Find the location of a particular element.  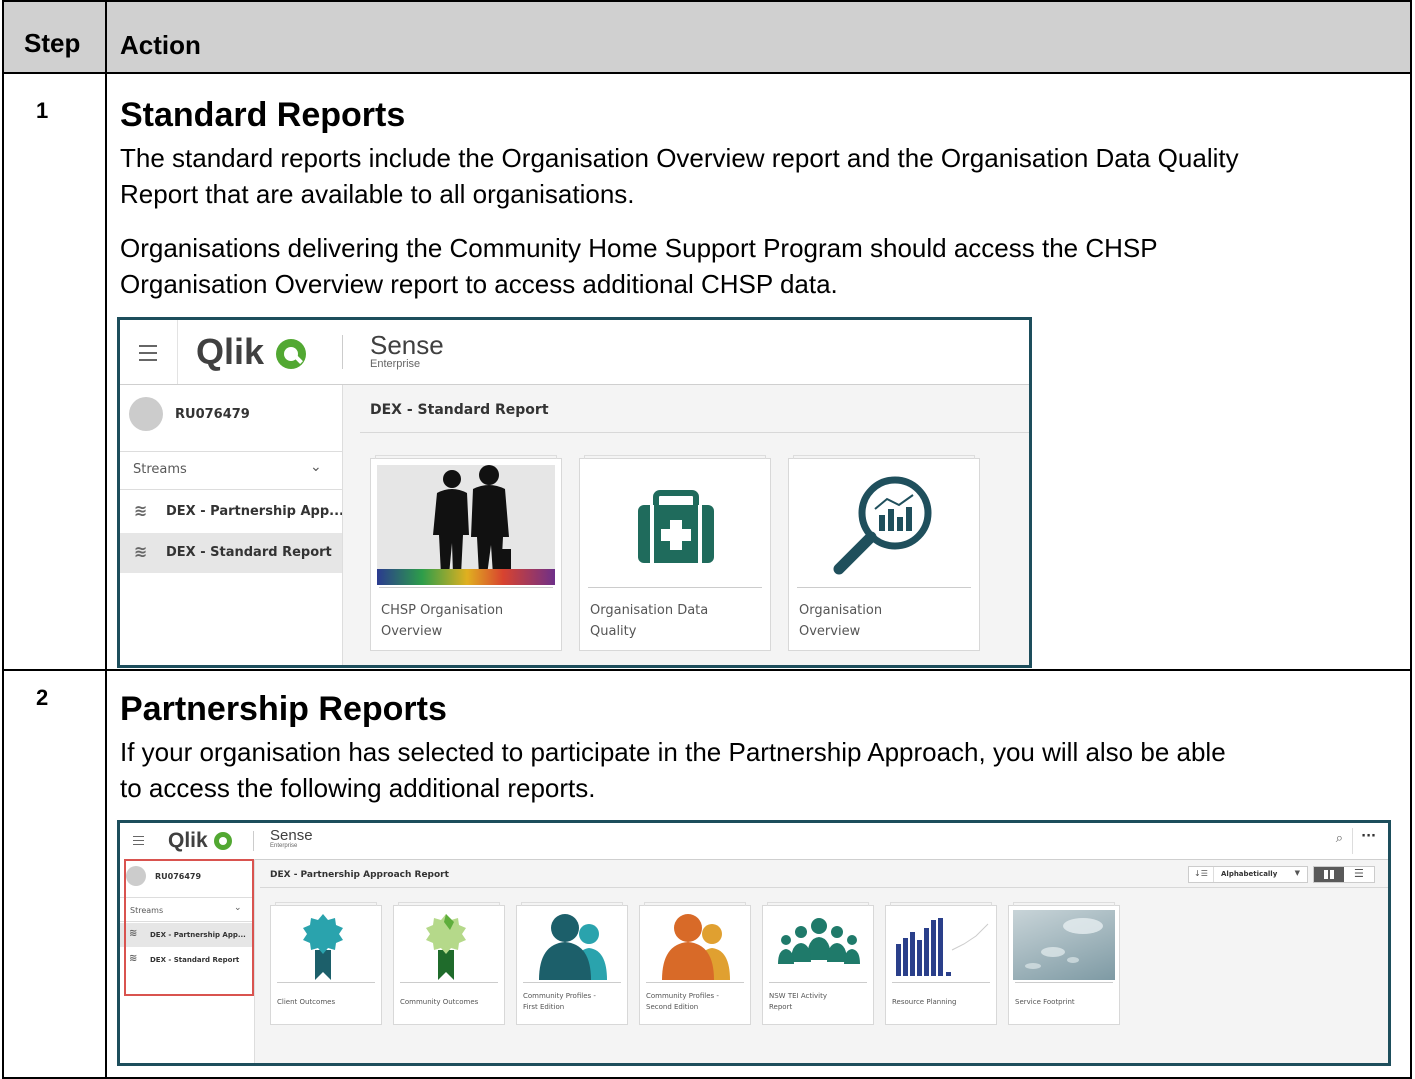

avatar: .shot .avatar::before{} is located at coordinates (146, 414).